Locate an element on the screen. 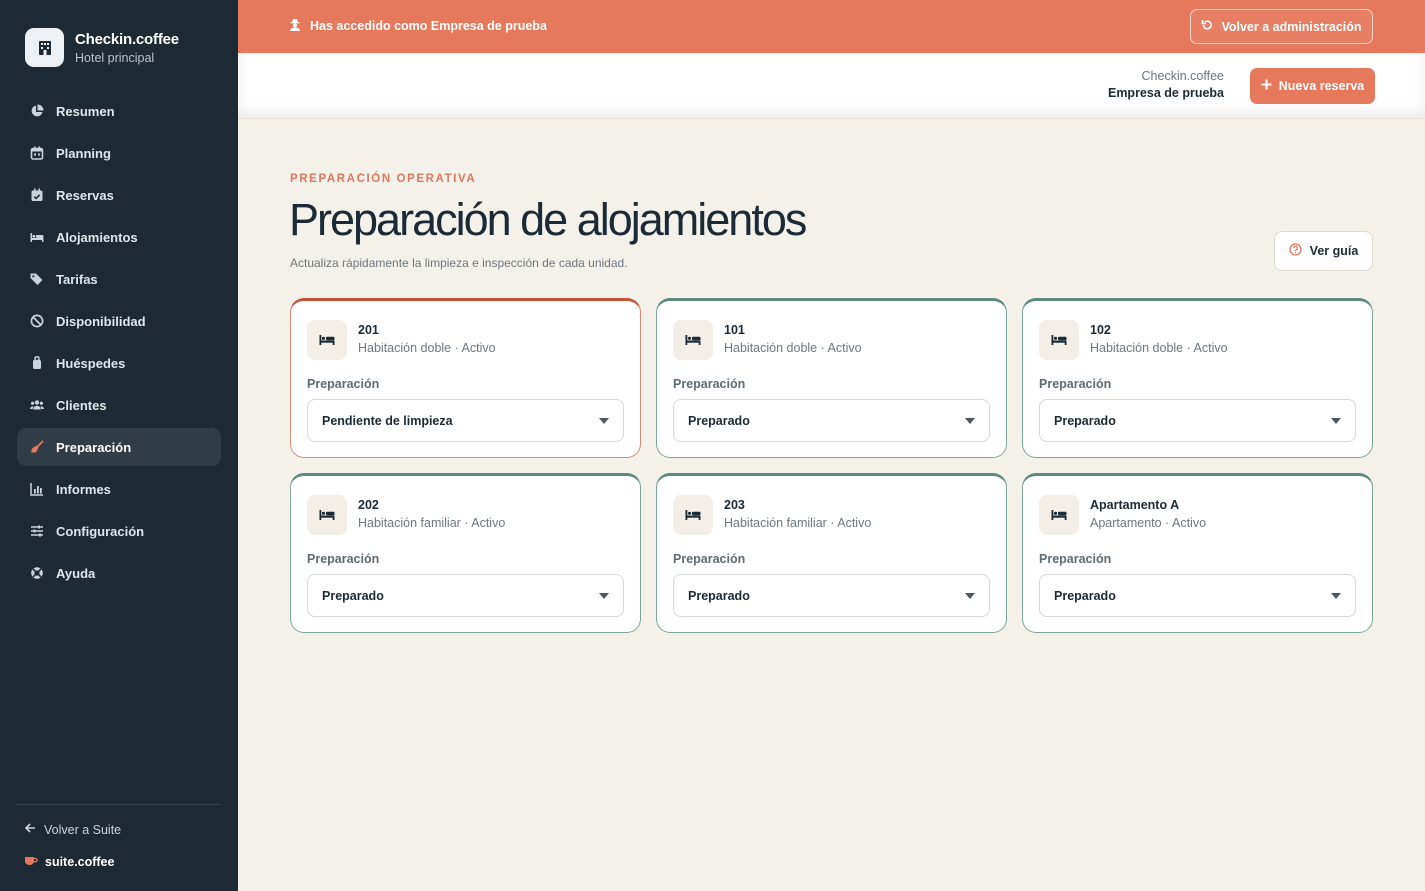 Image resolution: width=1425 pixels, height=891 pixels. arrow-left-icon is located at coordinates (30, 829).